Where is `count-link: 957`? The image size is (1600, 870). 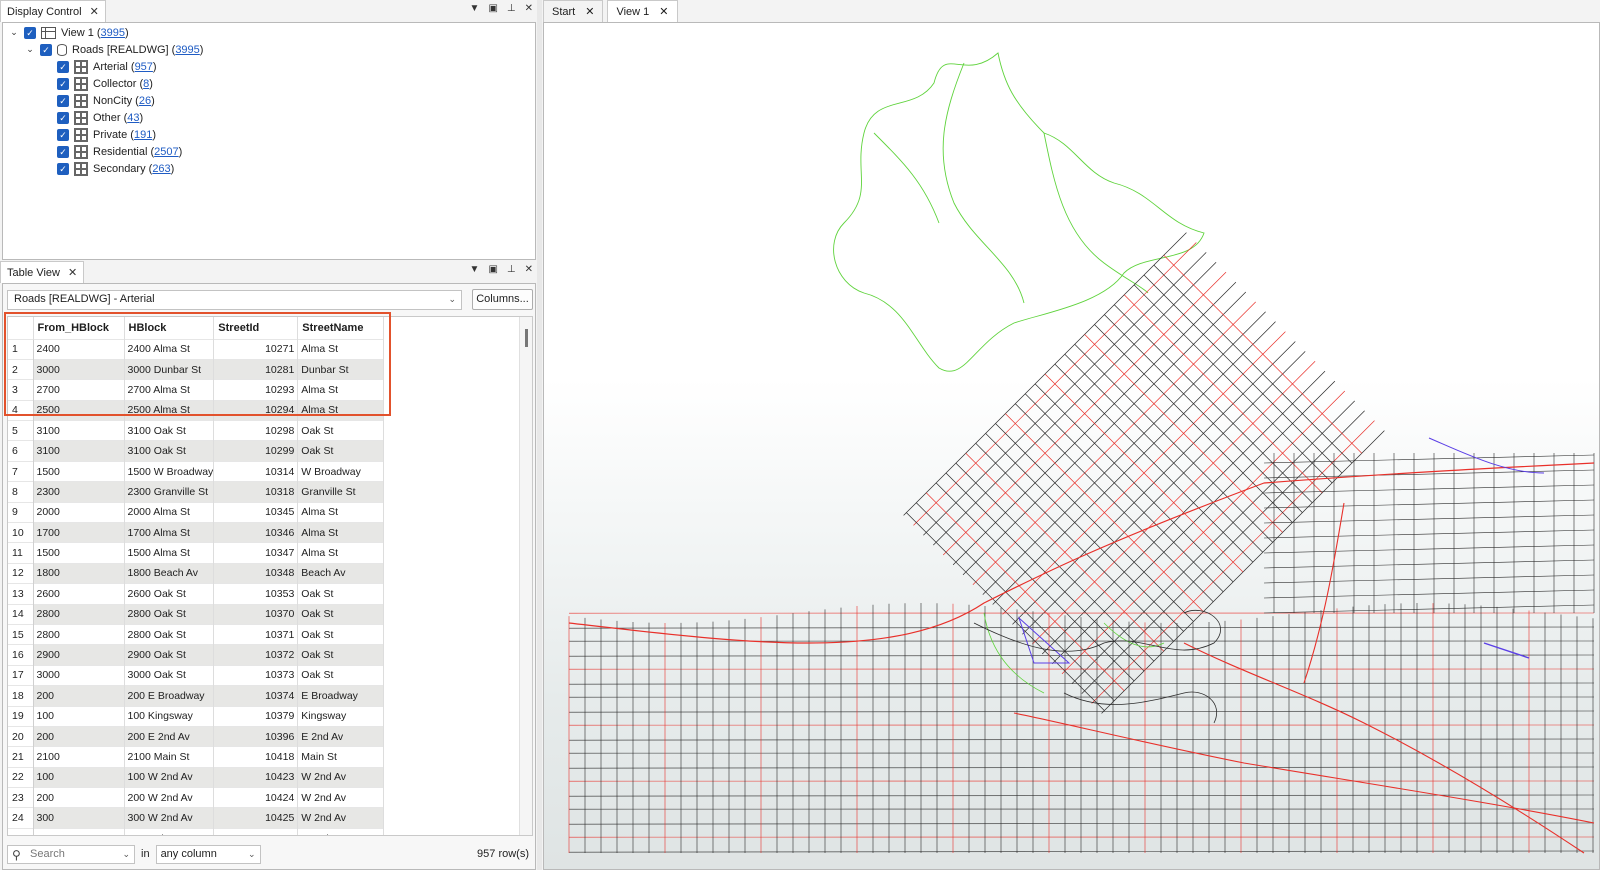 count-link: 957 is located at coordinates (144, 67).